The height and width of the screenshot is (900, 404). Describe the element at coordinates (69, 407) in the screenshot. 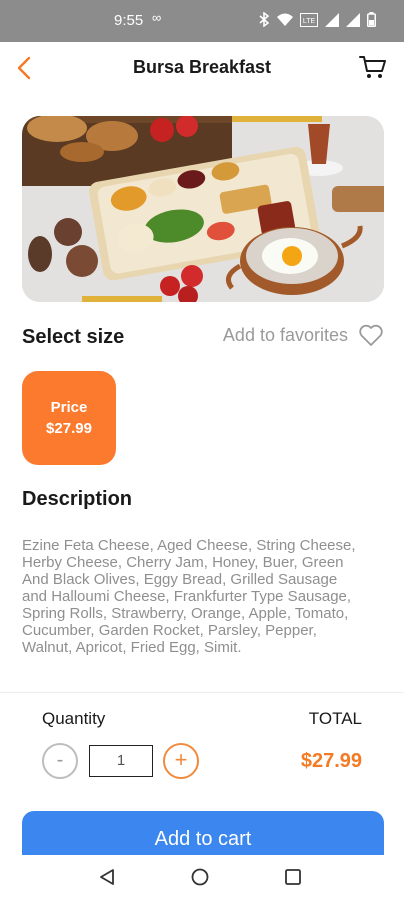

I see `size-option-label: Price` at that location.